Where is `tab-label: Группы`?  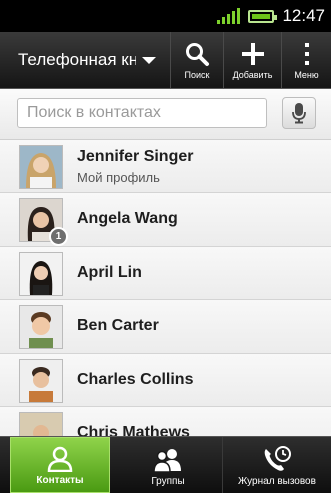
tab-label: Группы is located at coordinates (168, 481).